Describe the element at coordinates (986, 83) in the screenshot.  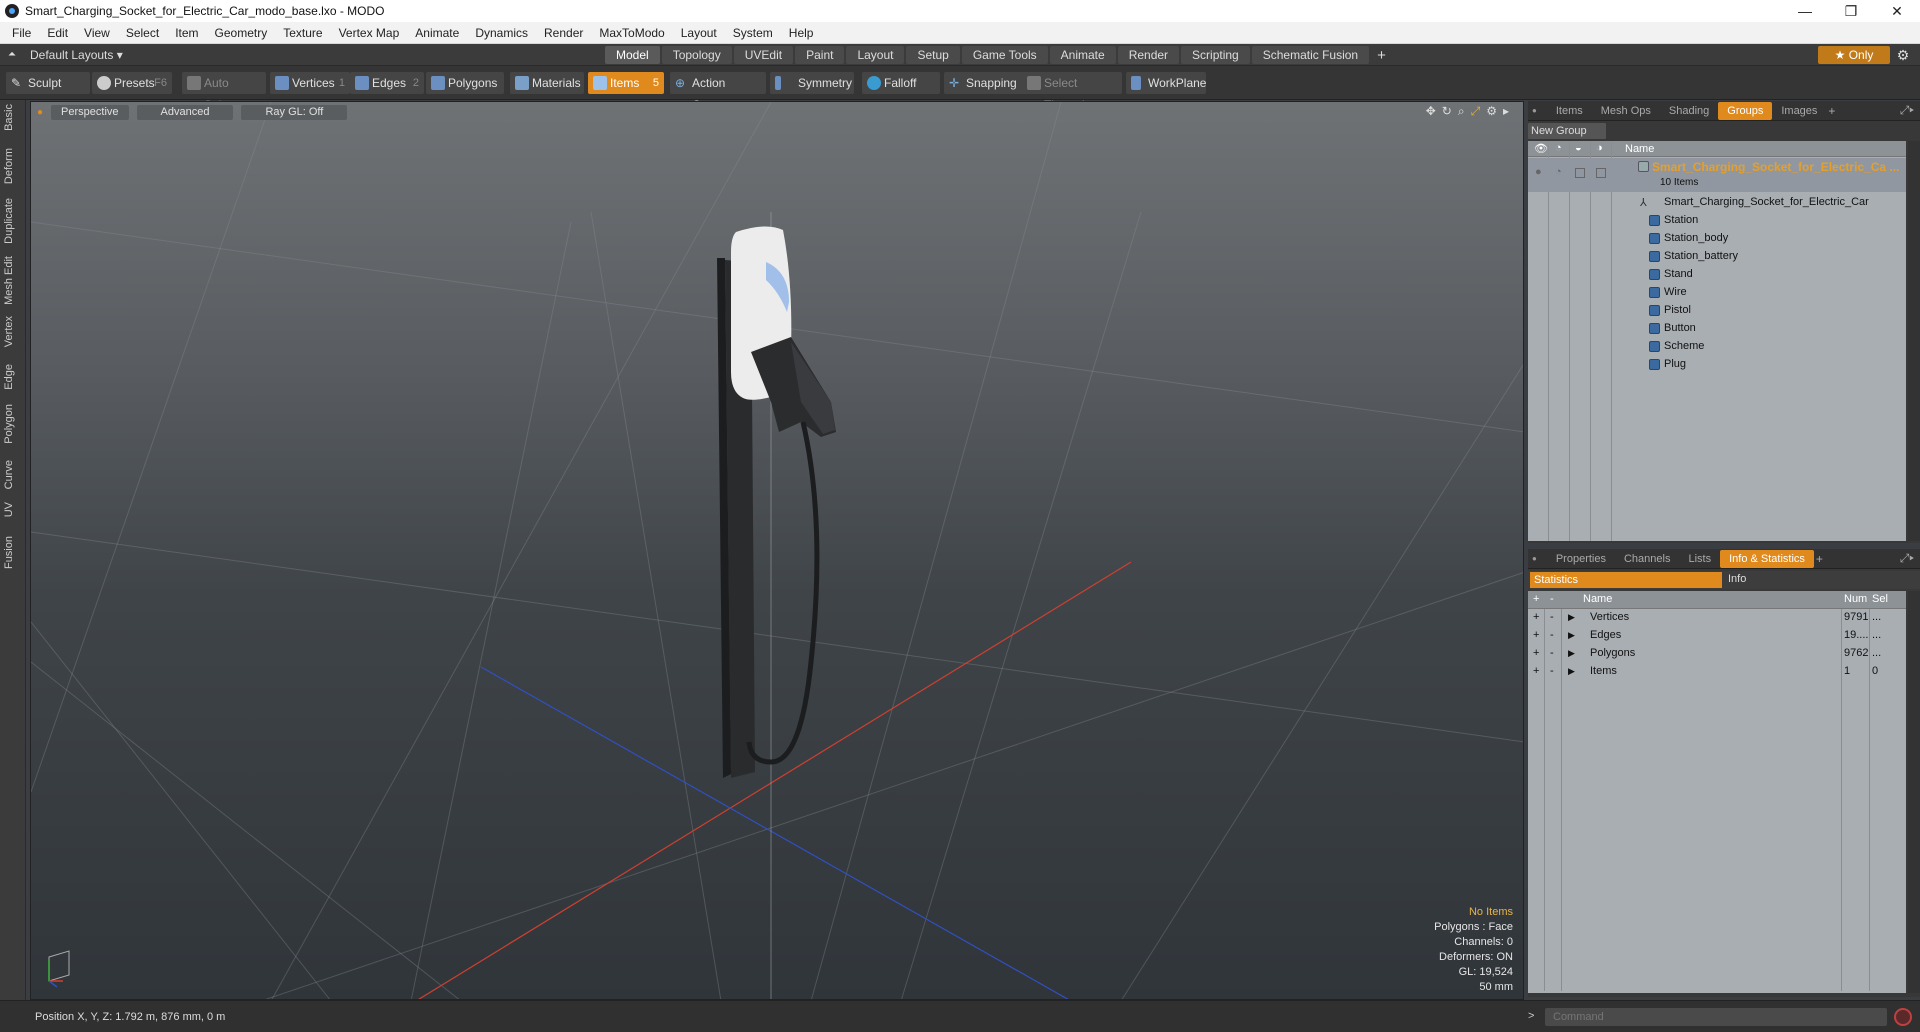
I see `snapping-button: ✛ Snapping` at that location.